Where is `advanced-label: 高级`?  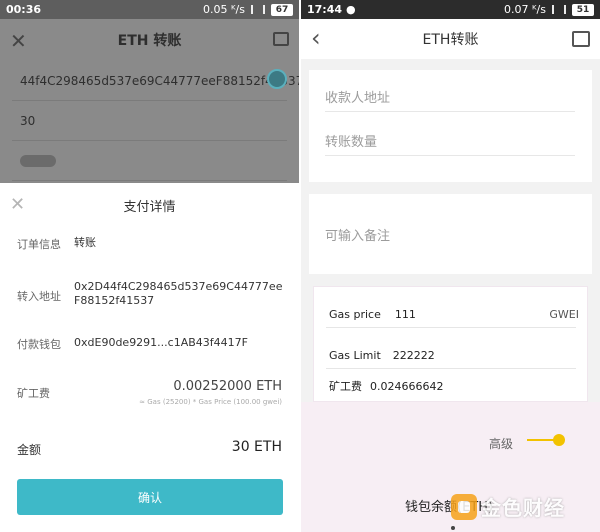 advanced-label: 高级 is located at coordinates (501, 444).